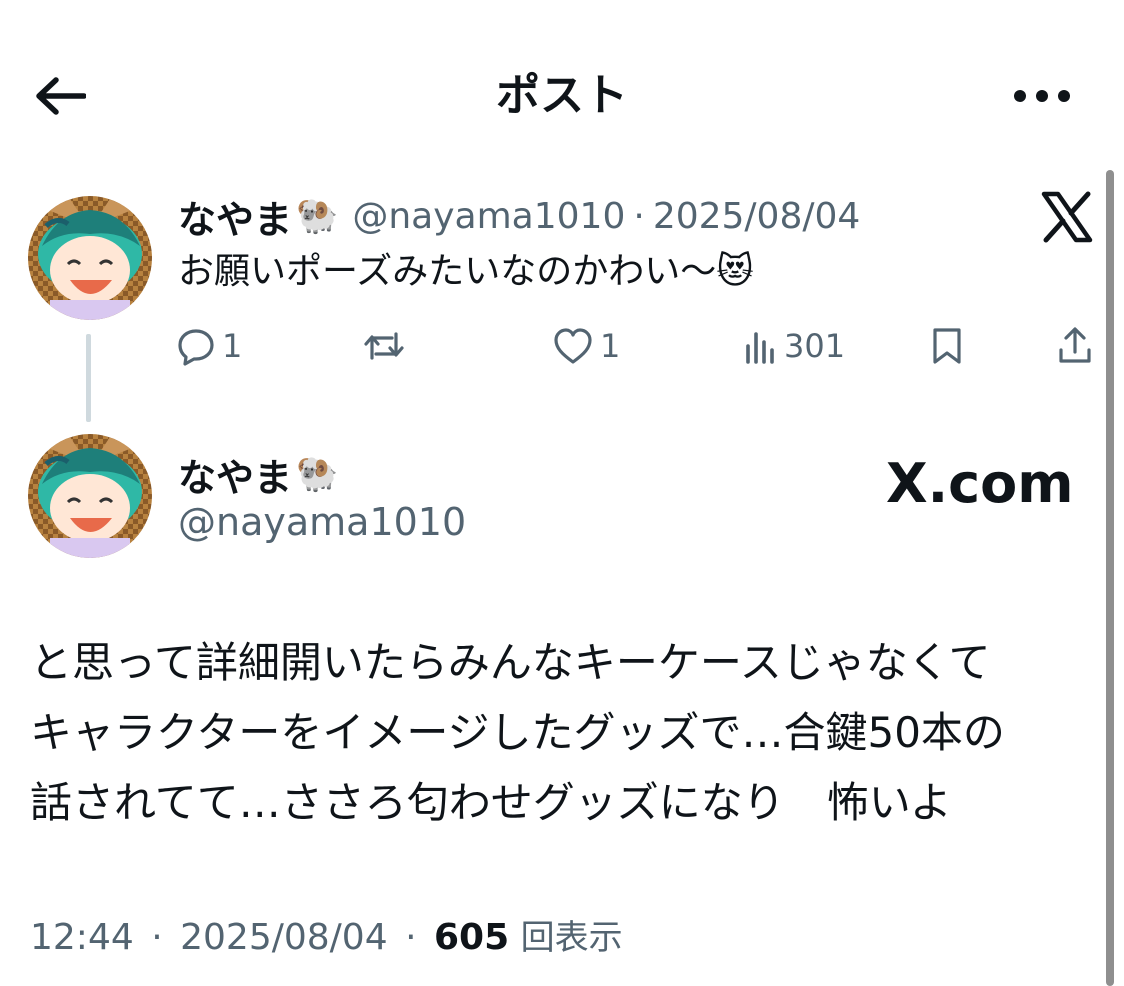 The width and height of the screenshot is (1124, 986). I want to click on repost-icon, so click(384, 346).